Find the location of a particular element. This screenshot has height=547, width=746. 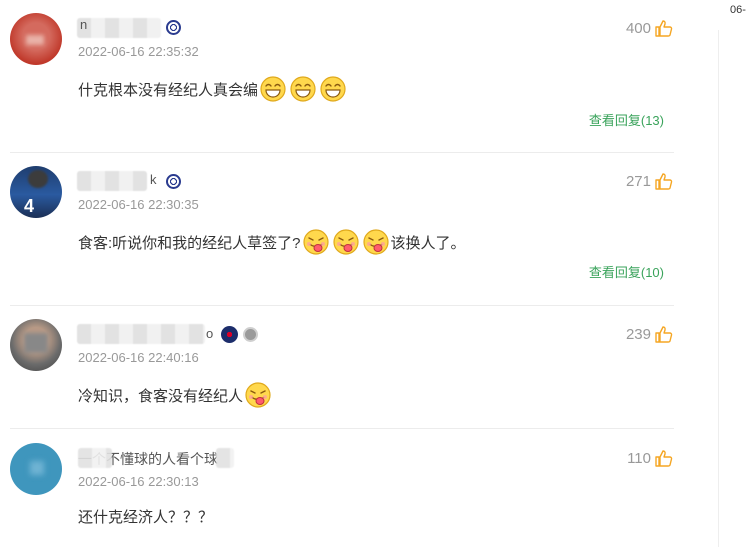

comment-text-body: 什克根本没有经纪人真会编 is located at coordinates (168, 90).